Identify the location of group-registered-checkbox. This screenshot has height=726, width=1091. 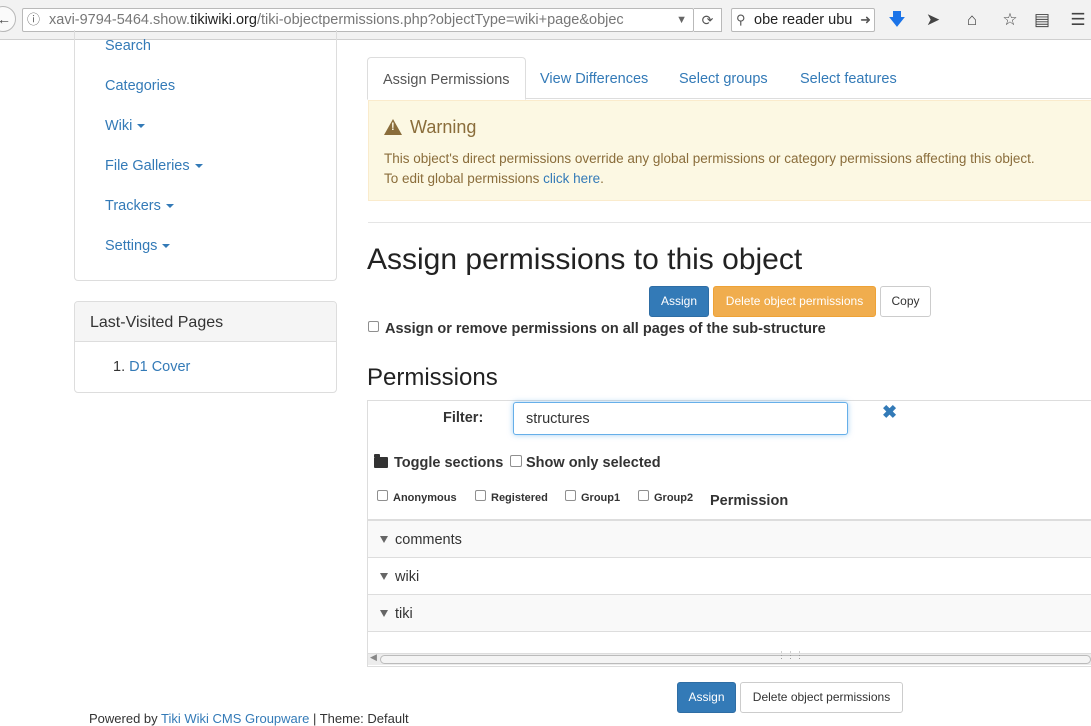
(480, 495).